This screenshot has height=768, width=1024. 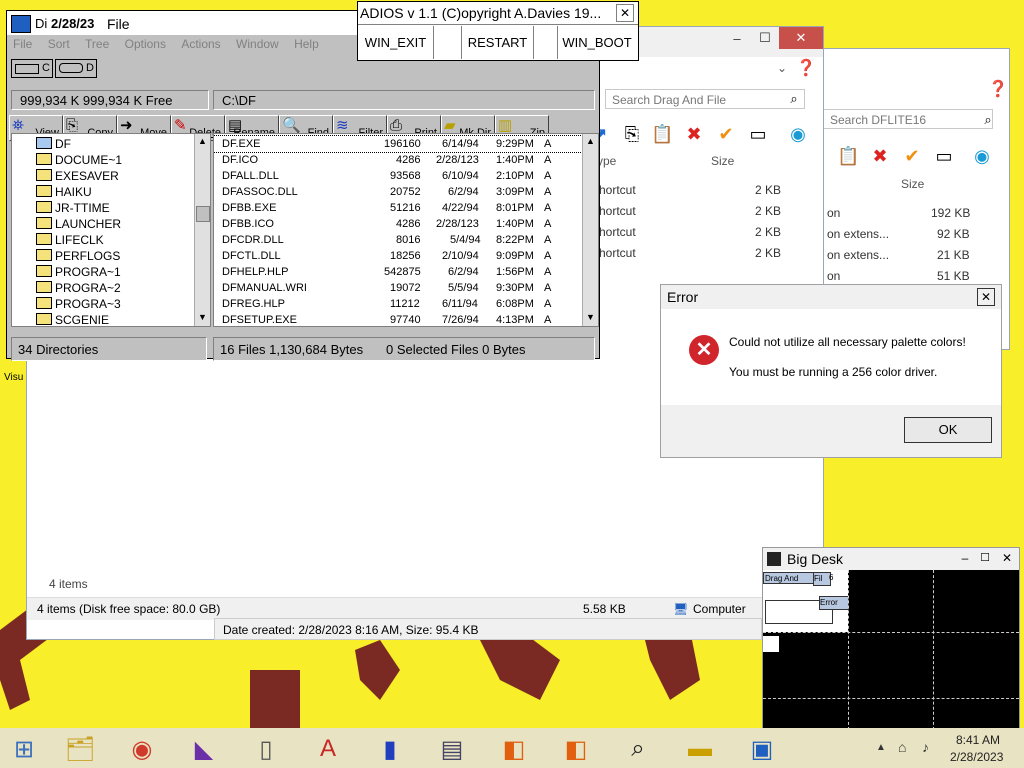 What do you see at coordinates (771, 644) in the screenshot?
I see `virtual-desktop-tile` at bounding box center [771, 644].